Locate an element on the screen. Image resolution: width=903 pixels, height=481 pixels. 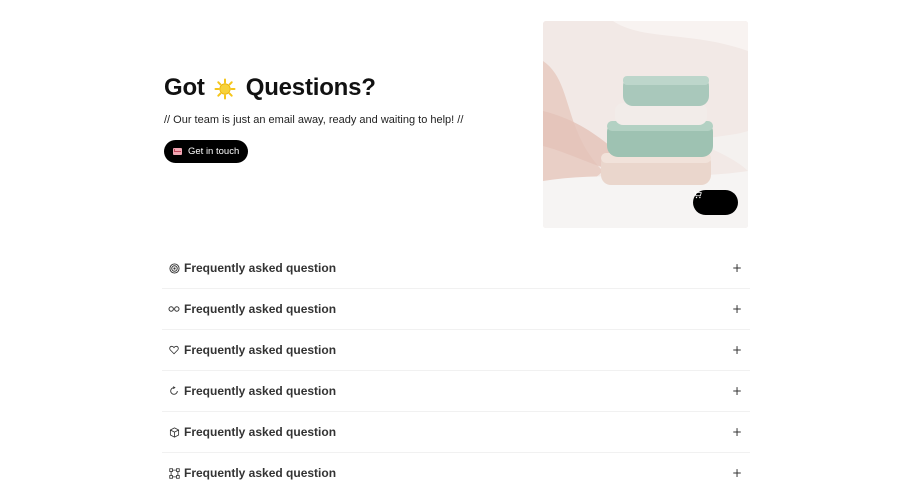
get-in-touch-button: Get in touch is located at coordinates (206, 151).